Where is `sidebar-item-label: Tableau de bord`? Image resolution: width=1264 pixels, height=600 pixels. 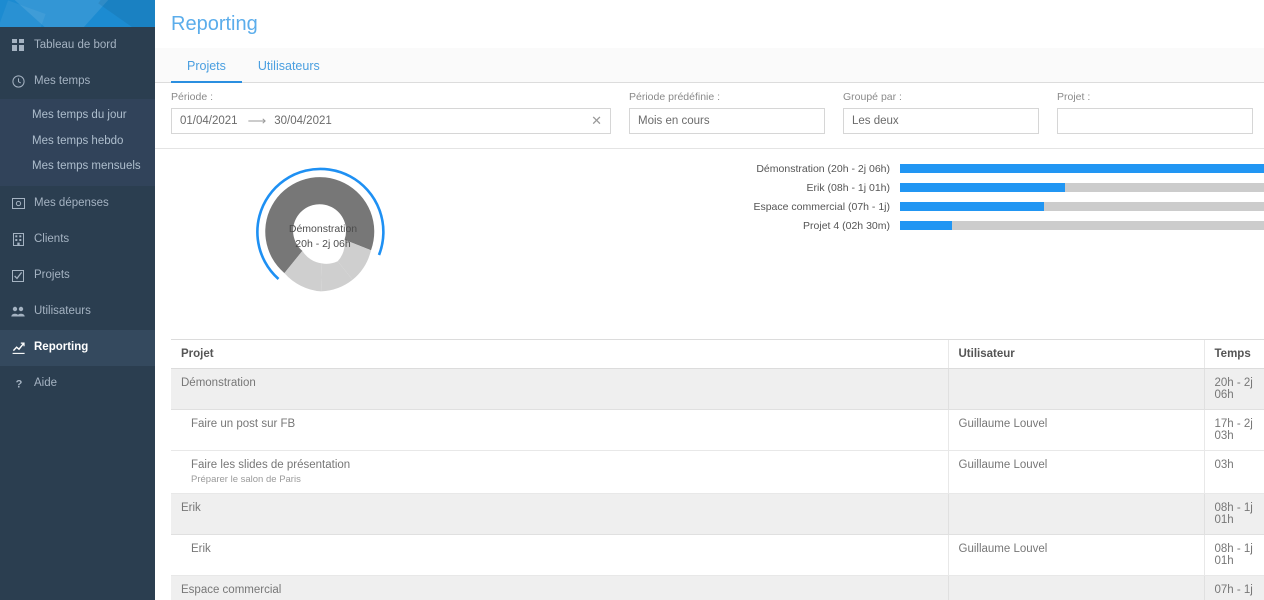 sidebar-item-label: Tableau de bord is located at coordinates (75, 44).